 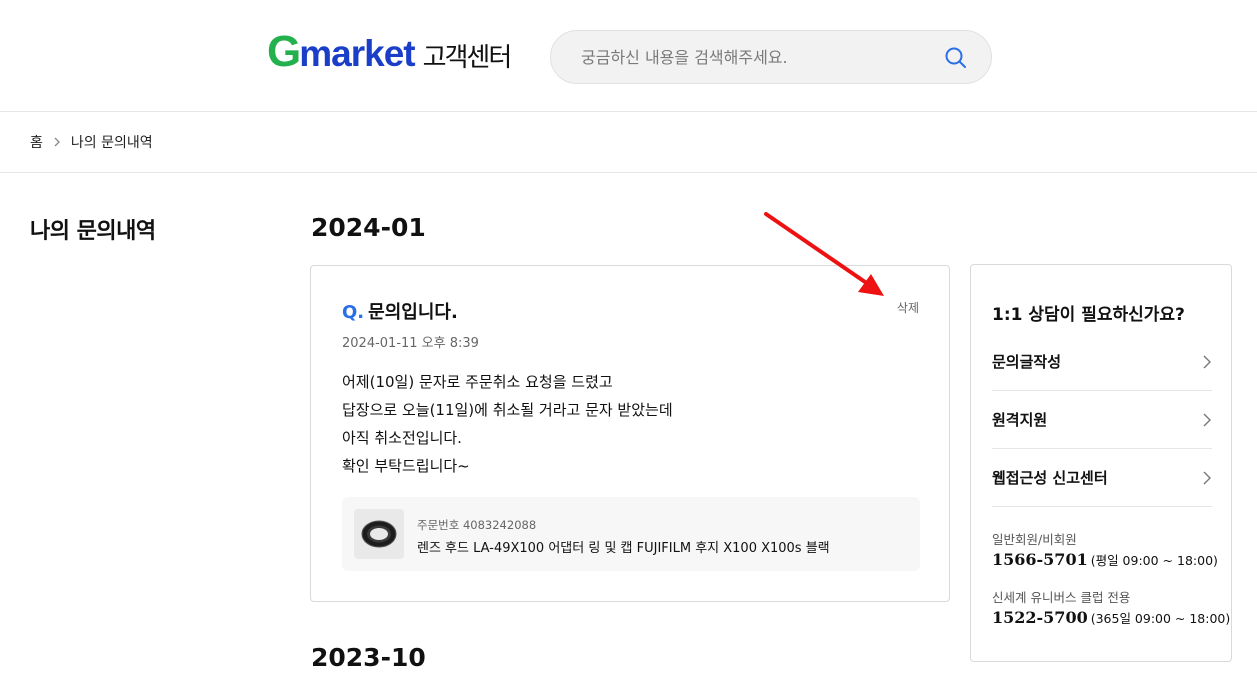 I want to click on inquiry-body-line: 아직 취소전입니다., so click(x=402, y=438).